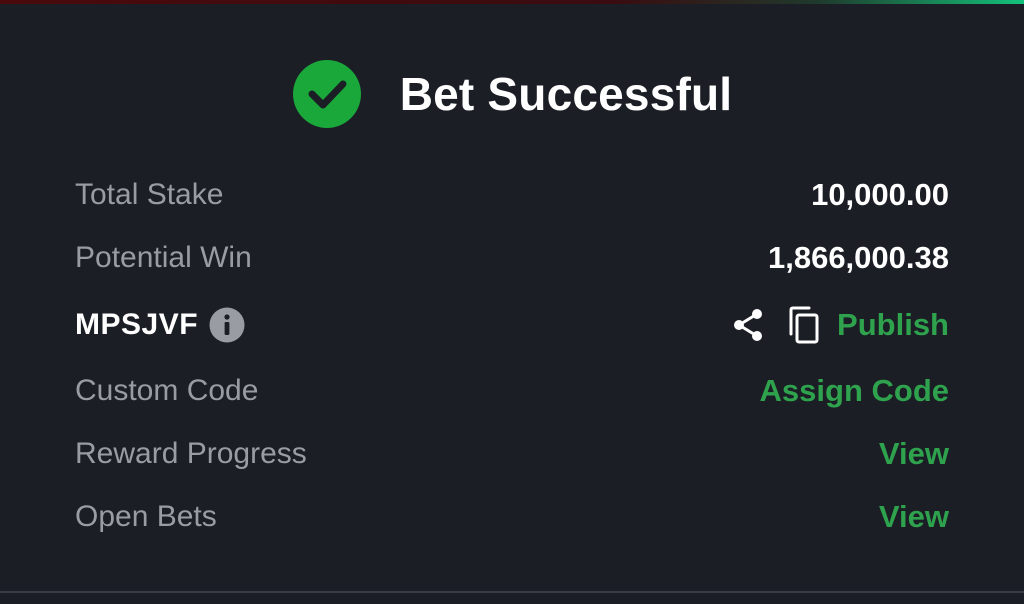 Image resolution: width=1024 pixels, height=604 pixels. I want to click on total-stake-row: Total Stake 10,000.00, so click(512, 195).